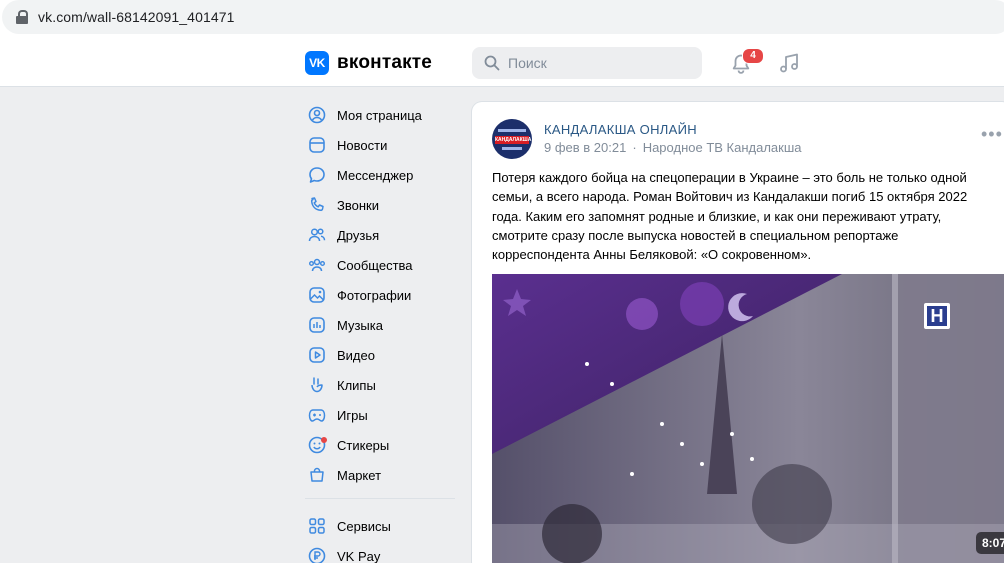  What do you see at coordinates (382, 385) in the screenshot?
I see `nav-item-clips: Клипы` at bounding box center [382, 385].